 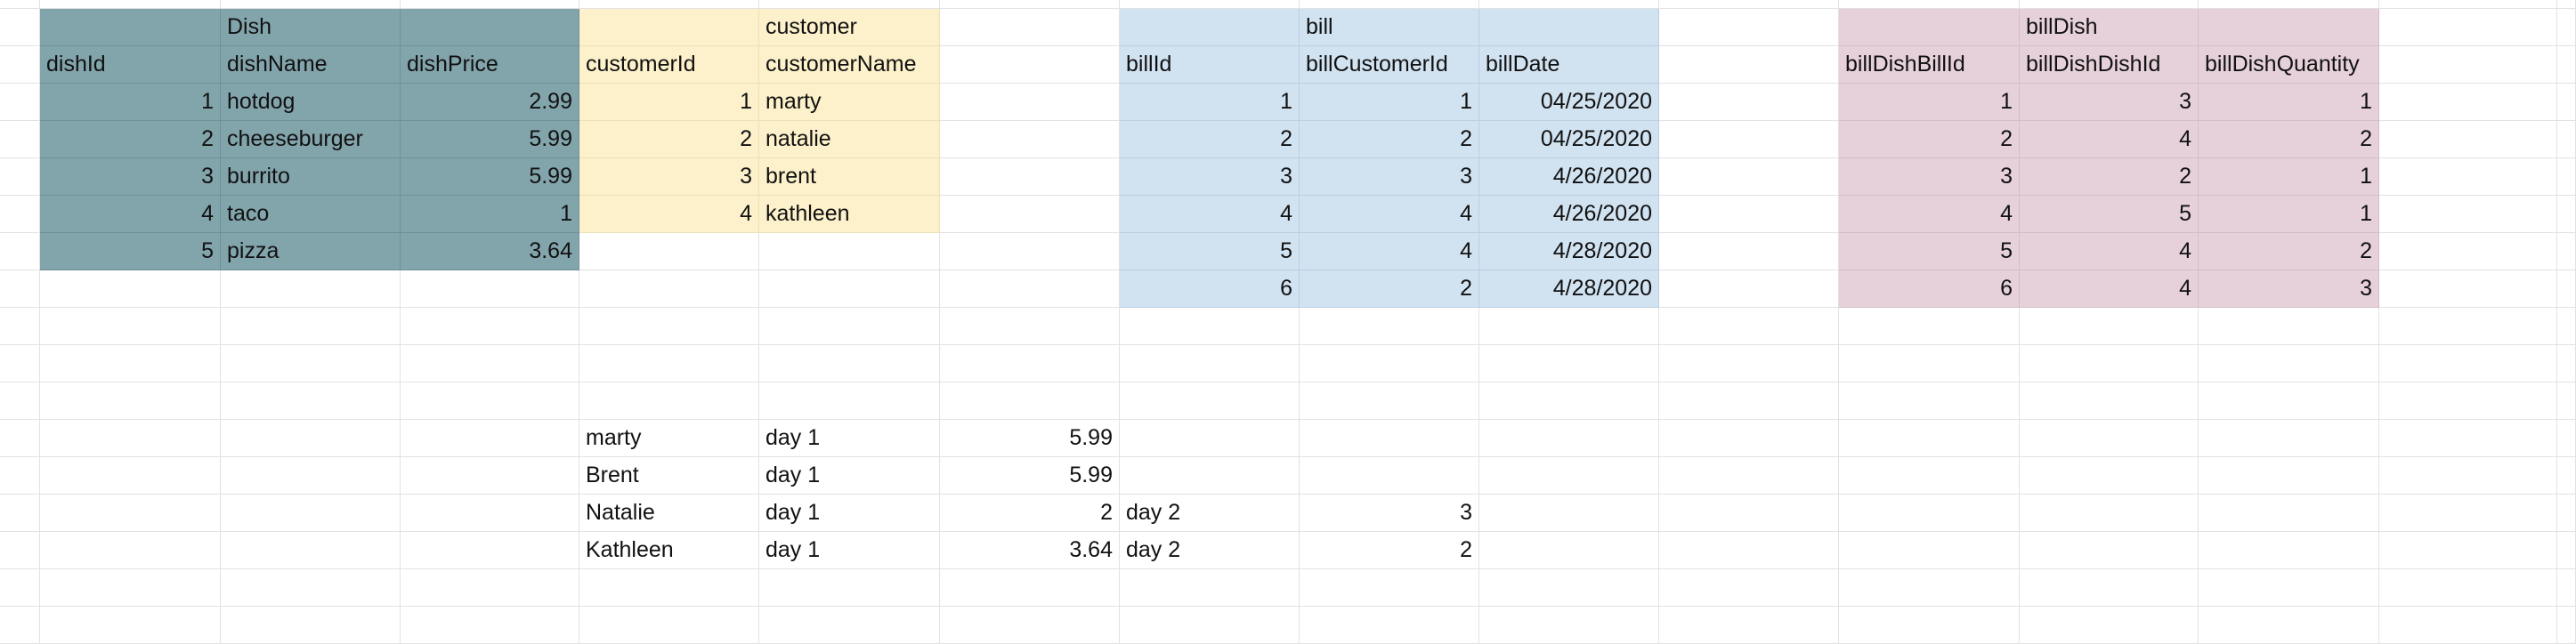 What do you see at coordinates (669, 550) in the screenshot?
I see `notes-cell: Kathleen` at bounding box center [669, 550].